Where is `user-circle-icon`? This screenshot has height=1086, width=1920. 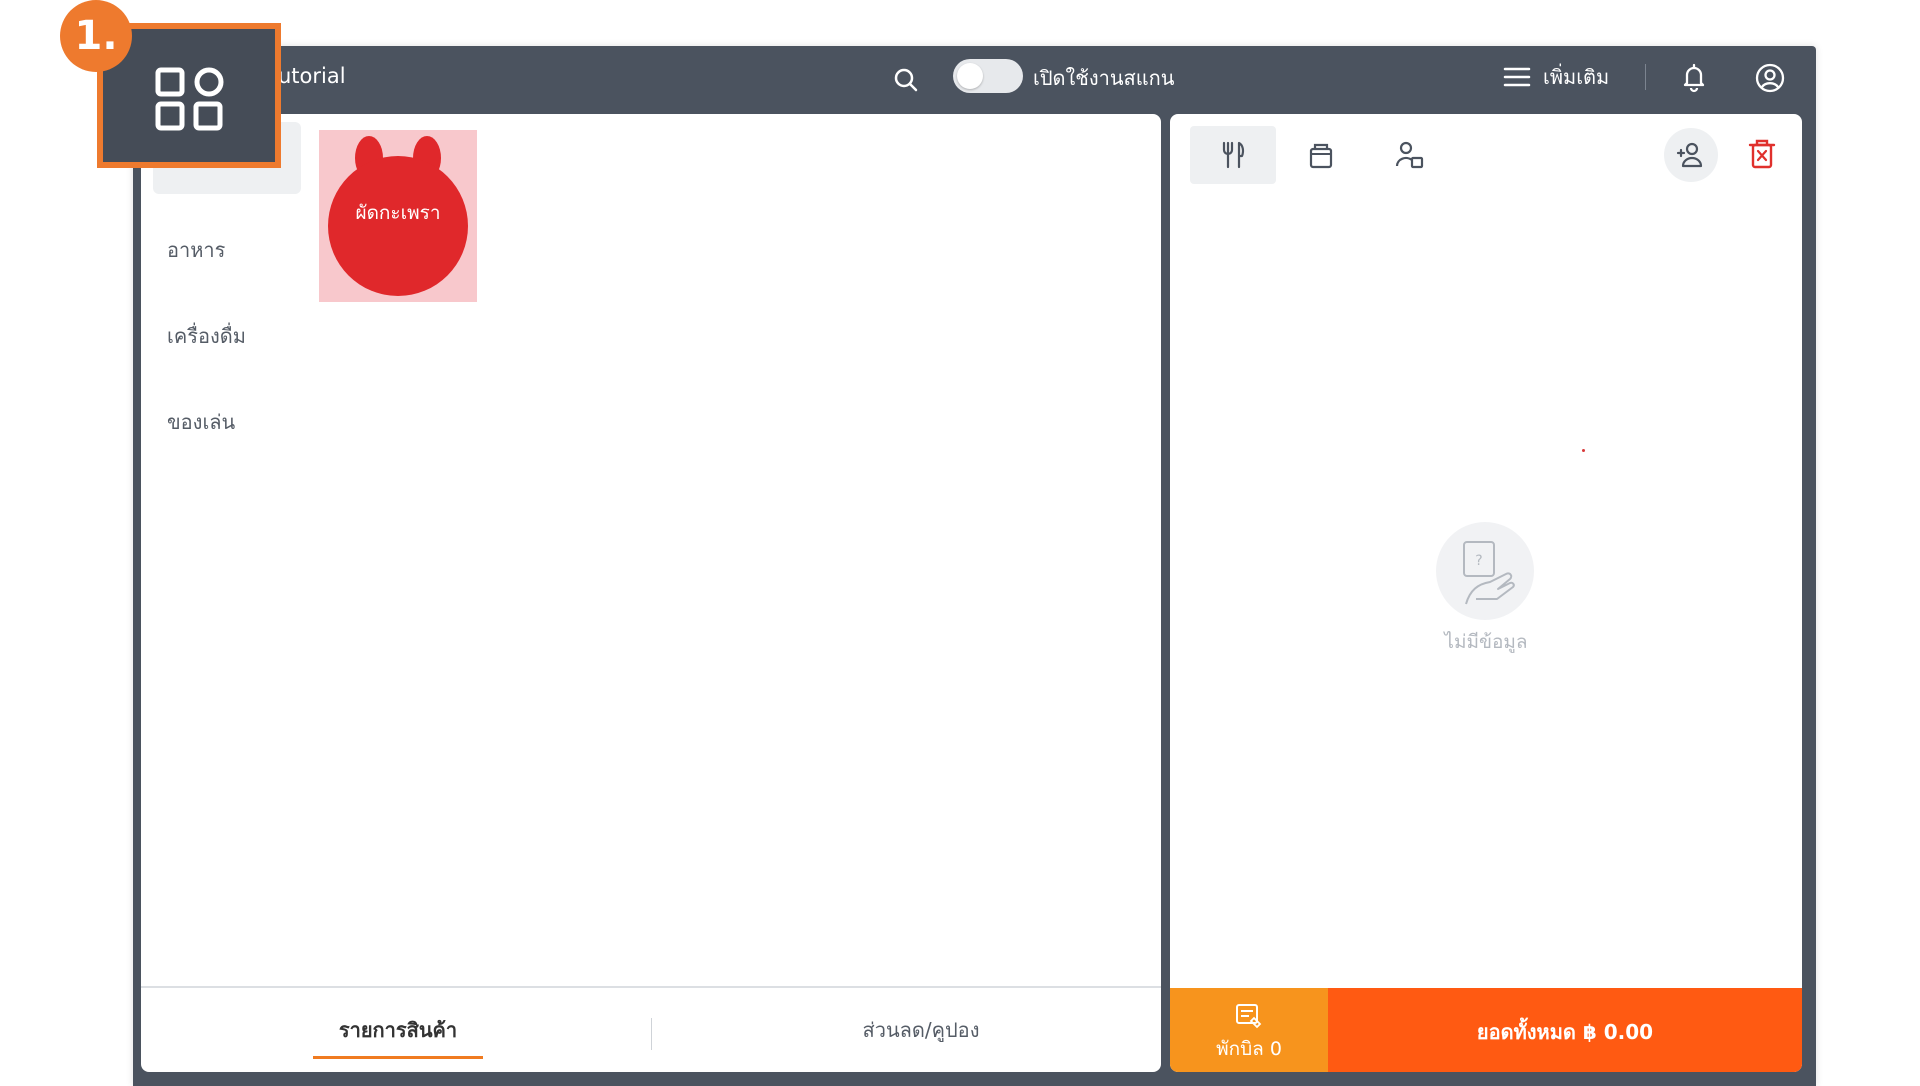
user-circle-icon is located at coordinates (1770, 78).